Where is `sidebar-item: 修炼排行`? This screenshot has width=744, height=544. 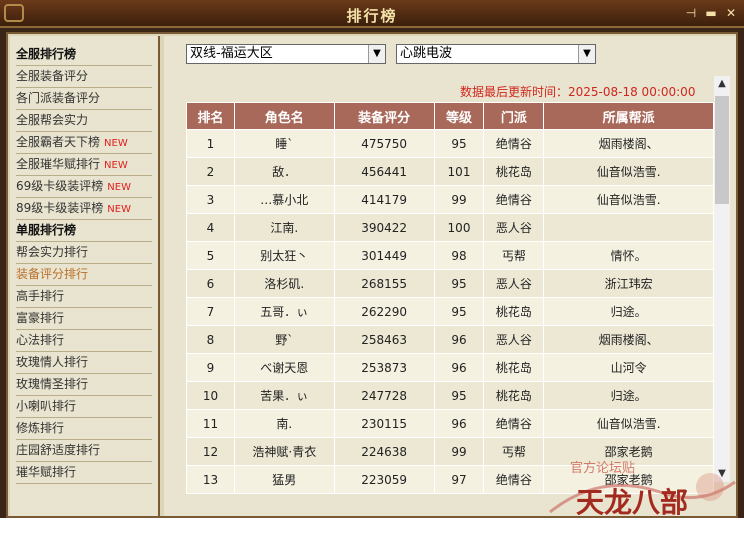
sidebar-item: 修炼排行 is located at coordinates (84, 429).